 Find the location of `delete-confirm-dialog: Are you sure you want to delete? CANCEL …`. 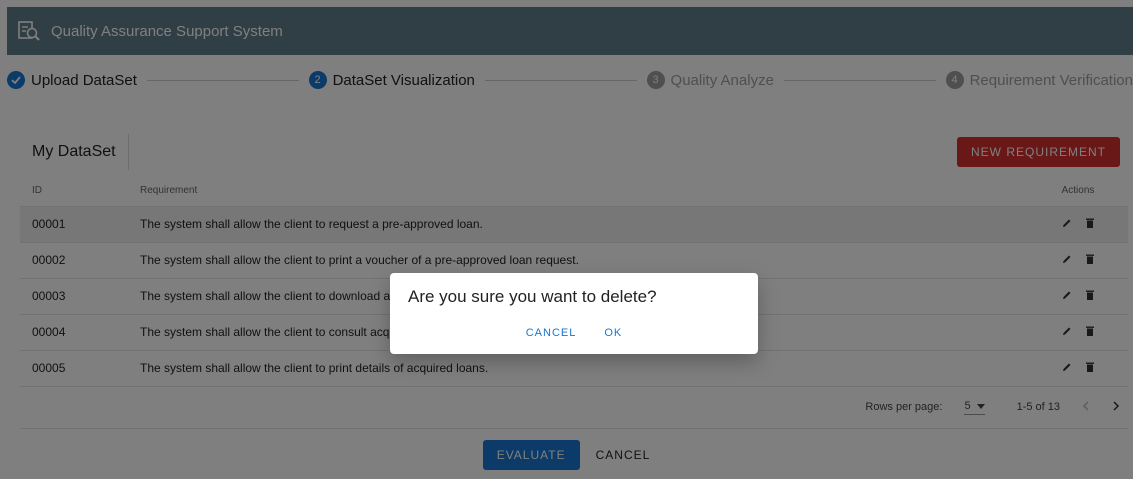

delete-confirm-dialog: Are you sure you want to delete? CANCEL … is located at coordinates (574, 313).